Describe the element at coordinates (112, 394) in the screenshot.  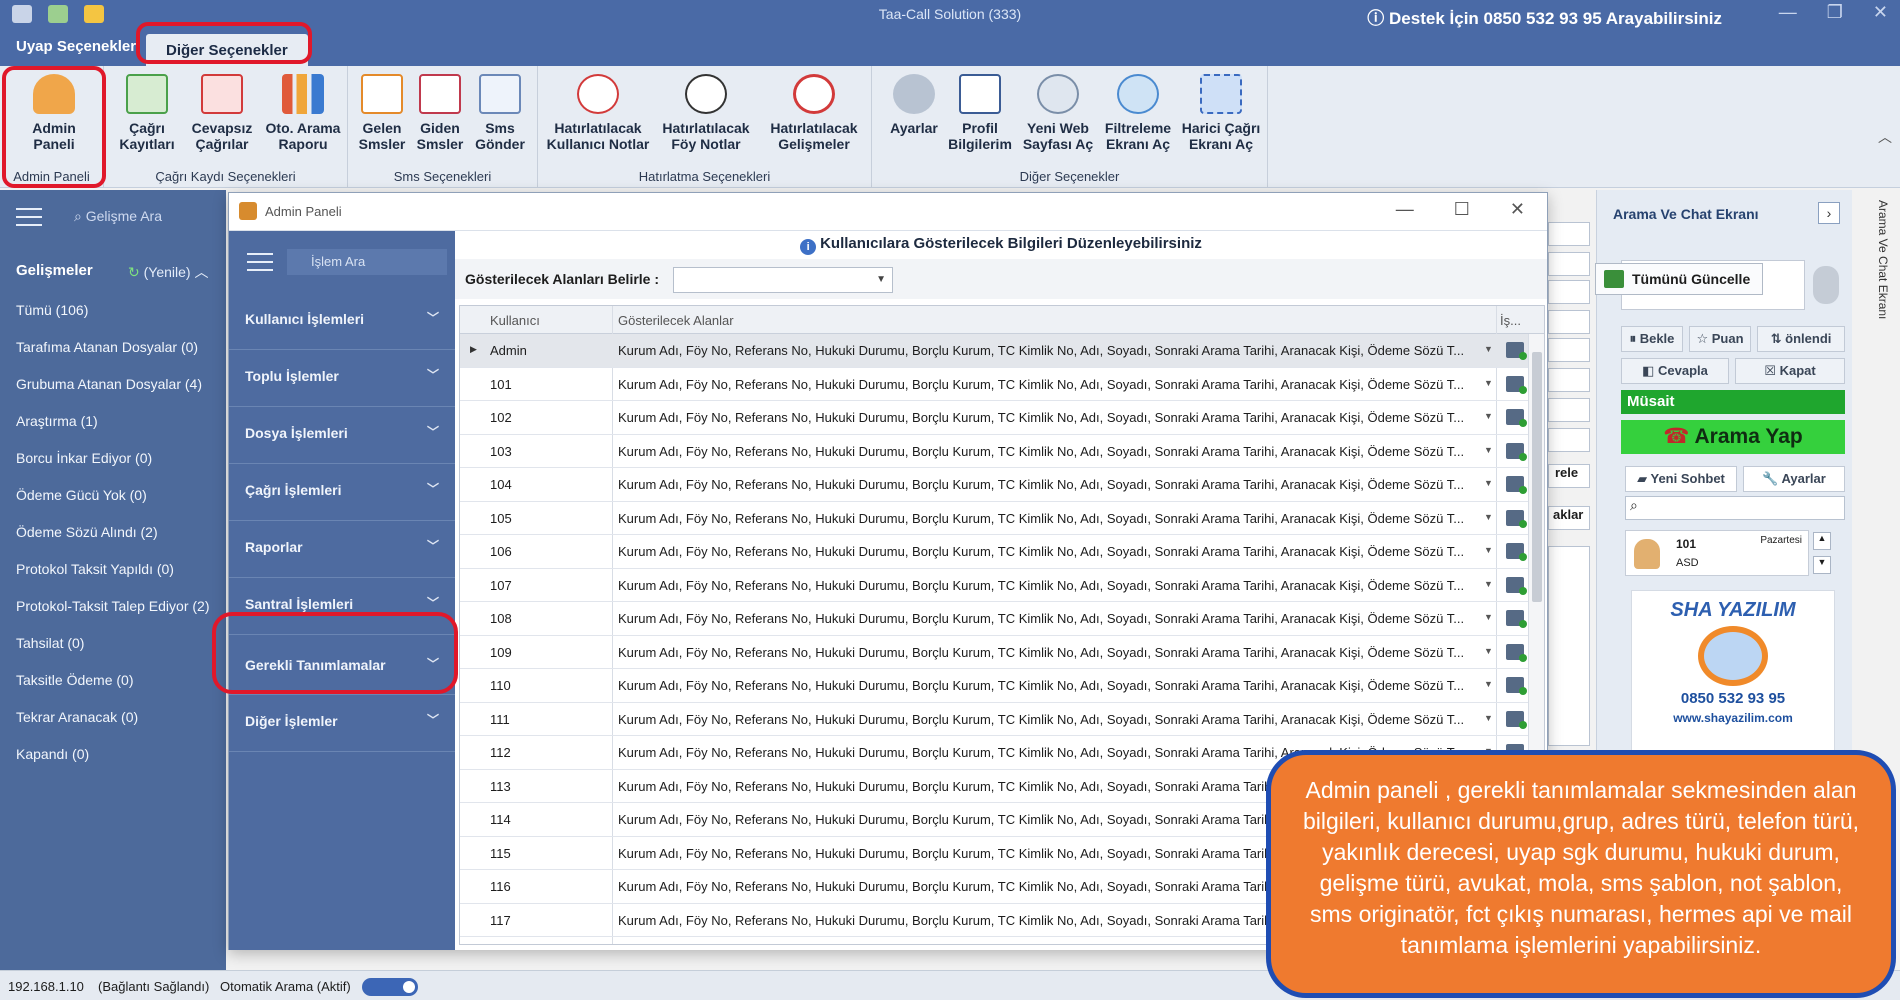
I see `list-item: Grubuma Atanan Dosyalar (4)` at that location.